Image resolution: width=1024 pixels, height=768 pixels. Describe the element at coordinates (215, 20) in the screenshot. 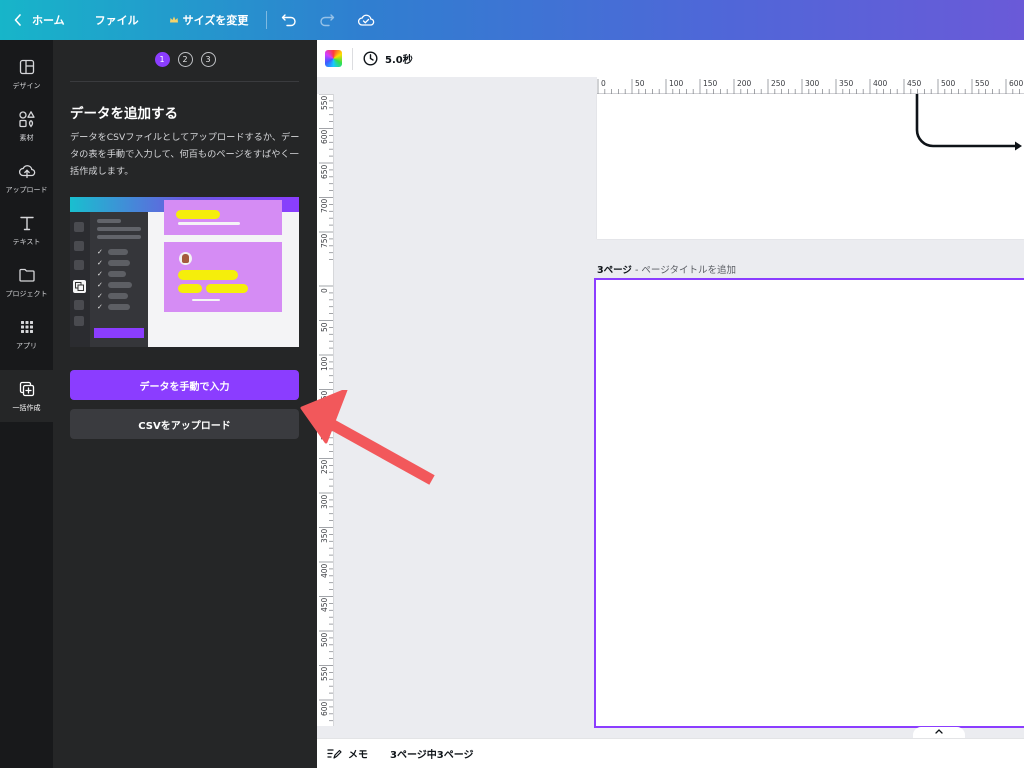

I see `resize-label: サイズを変更` at that location.